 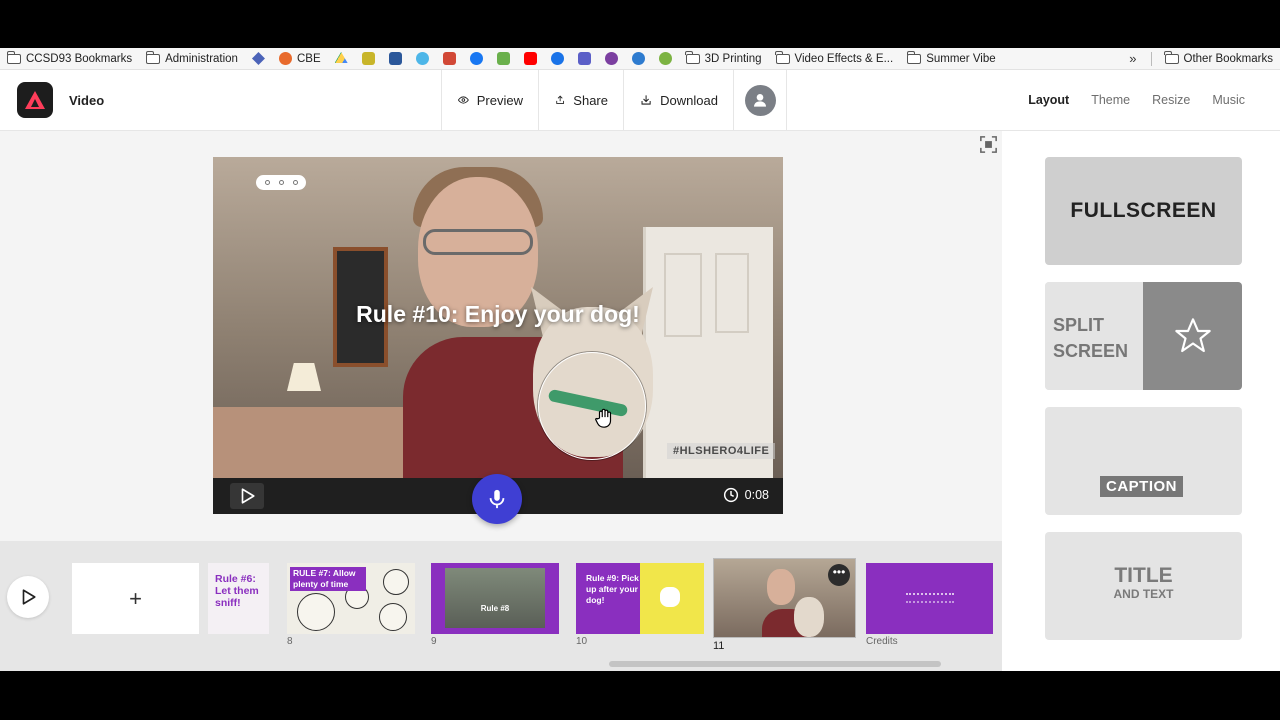 What do you see at coordinates (1048, 100) in the screenshot?
I see `tab-layout: Layout` at bounding box center [1048, 100].